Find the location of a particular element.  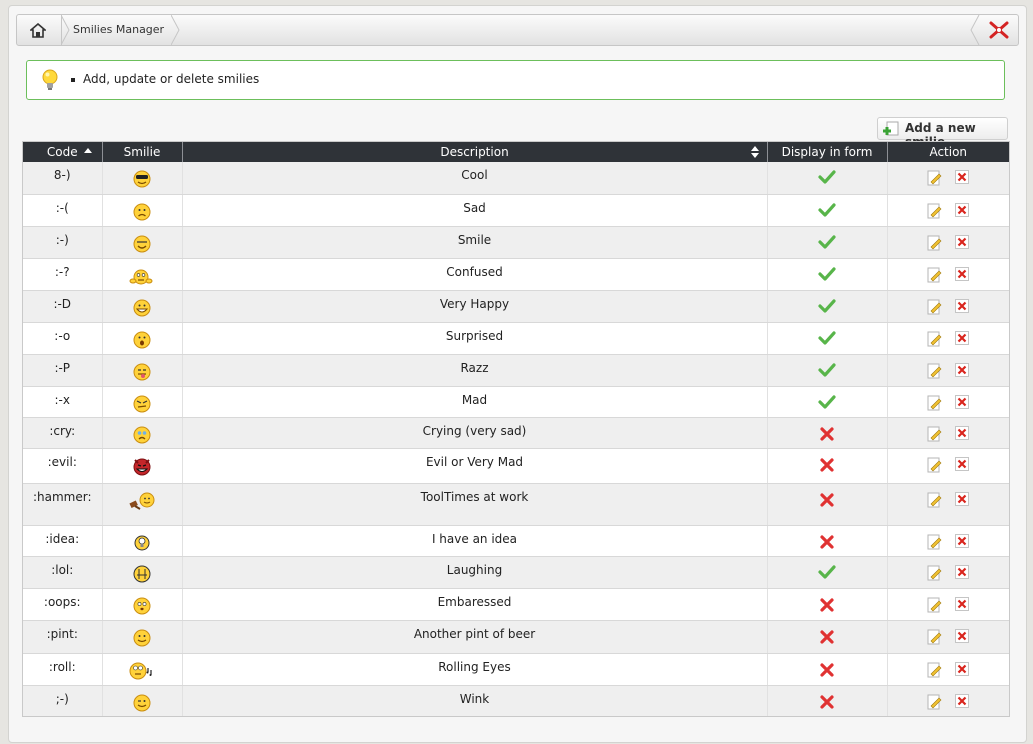

table-row: :-P Razz is located at coordinates (516, 370).